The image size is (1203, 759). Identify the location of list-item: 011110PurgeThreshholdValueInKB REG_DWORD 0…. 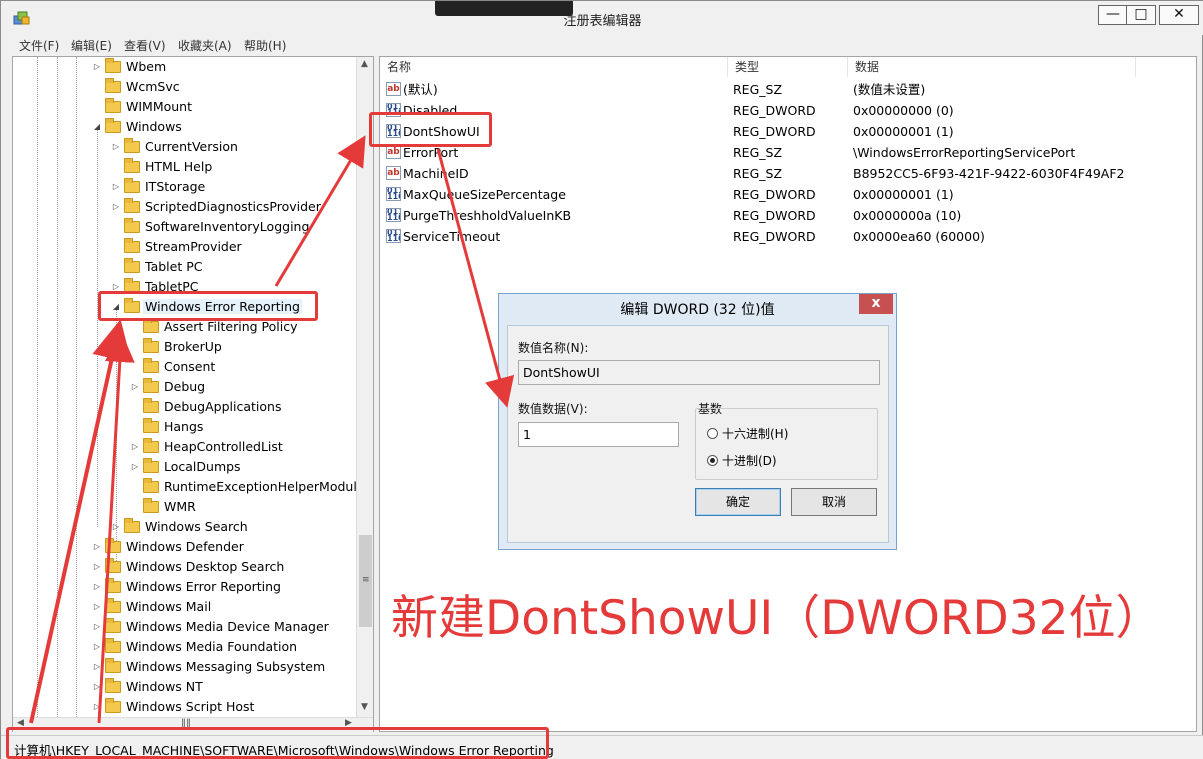
(780, 215).